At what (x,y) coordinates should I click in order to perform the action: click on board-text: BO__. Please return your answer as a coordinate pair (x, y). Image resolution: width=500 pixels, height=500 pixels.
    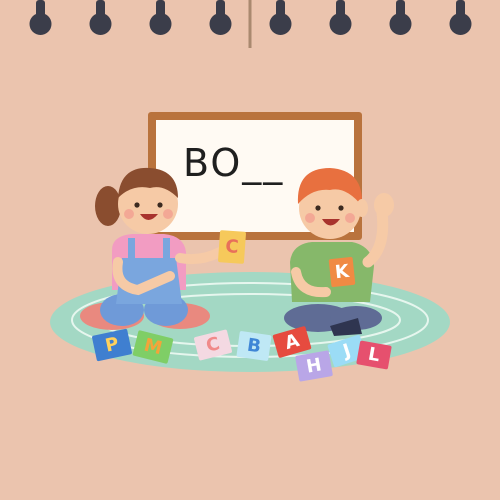
    Looking at the image, I should click on (233, 163).